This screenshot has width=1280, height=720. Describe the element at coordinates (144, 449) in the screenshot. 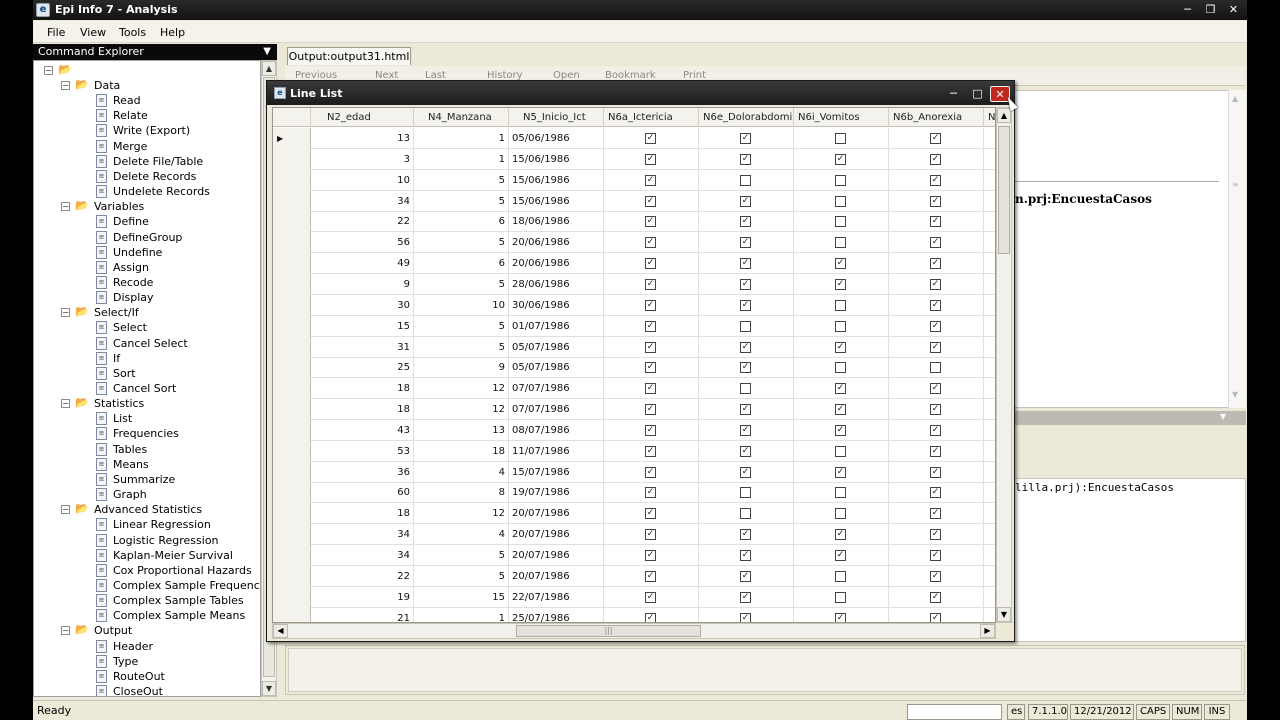

I see `tree-item: ≡ Tables` at that location.